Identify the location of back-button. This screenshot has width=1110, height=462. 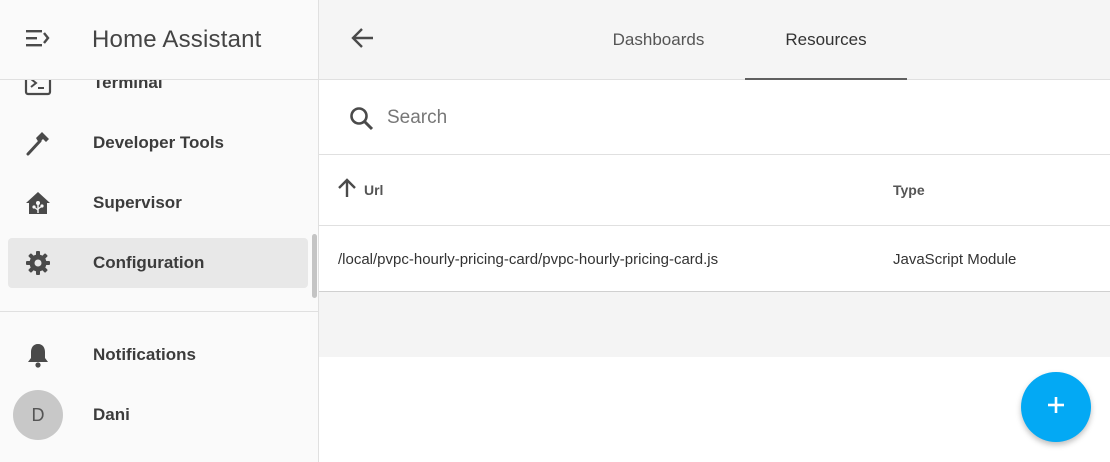
(363, 40).